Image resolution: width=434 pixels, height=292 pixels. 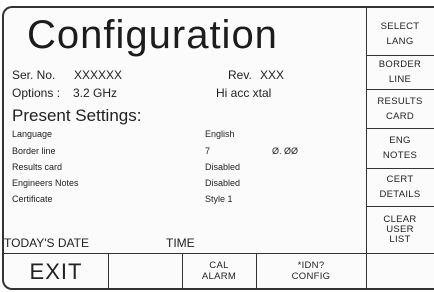 What do you see at coordinates (34, 151) in the screenshot?
I see `setting-label: Border line` at bounding box center [34, 151].